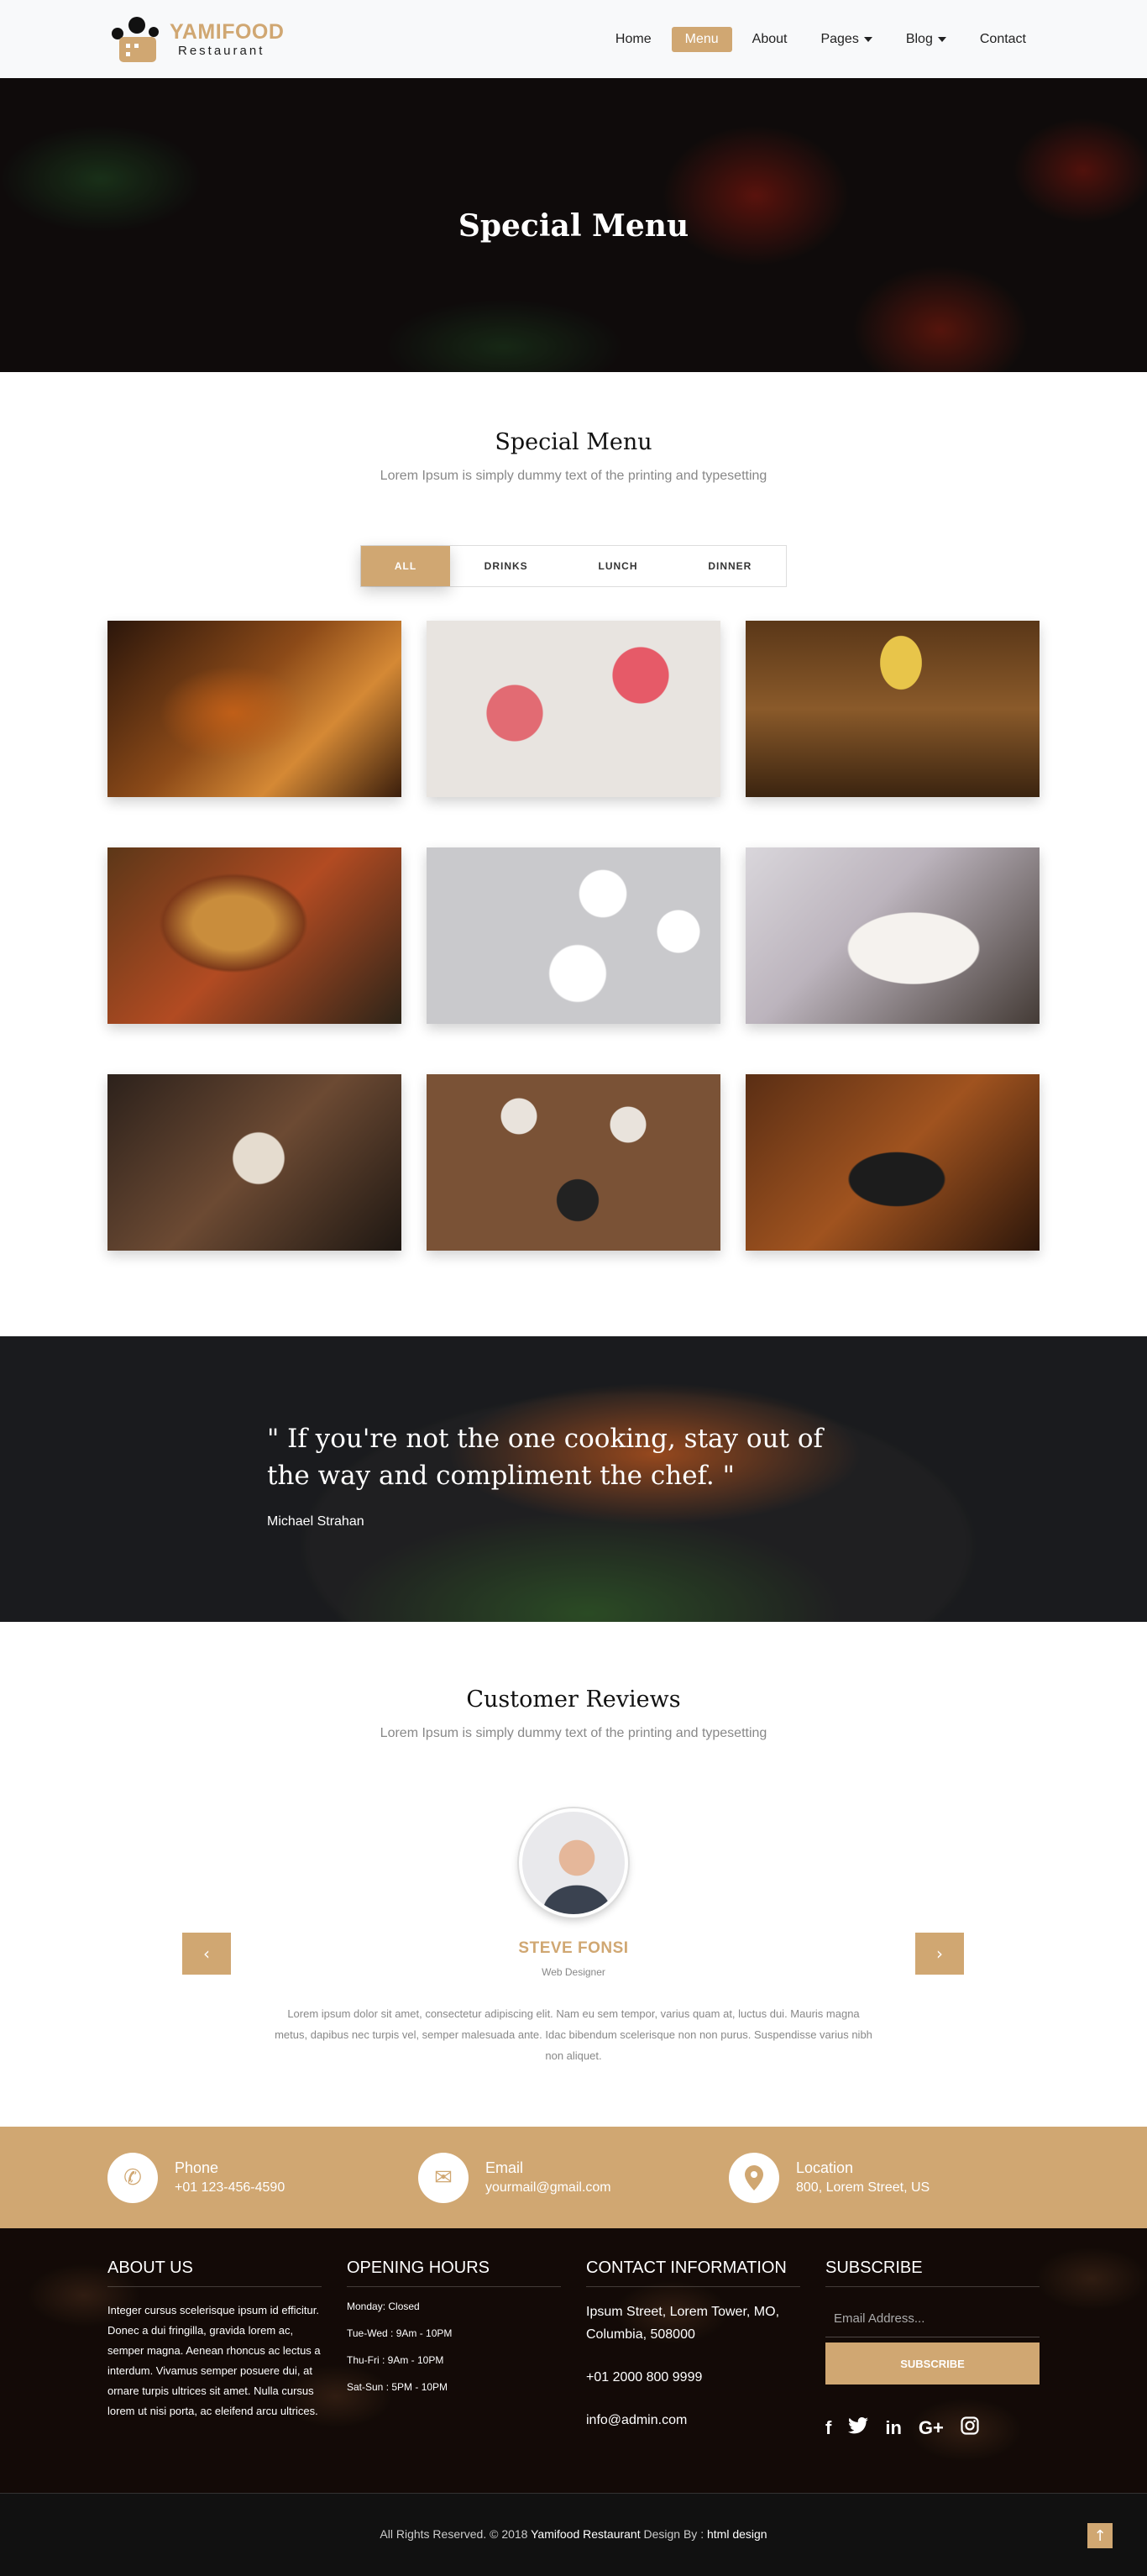 This screenshot has height=2576, width=1147. I want to click on nav-pages-dropdown: Pages, so click(846, 39).